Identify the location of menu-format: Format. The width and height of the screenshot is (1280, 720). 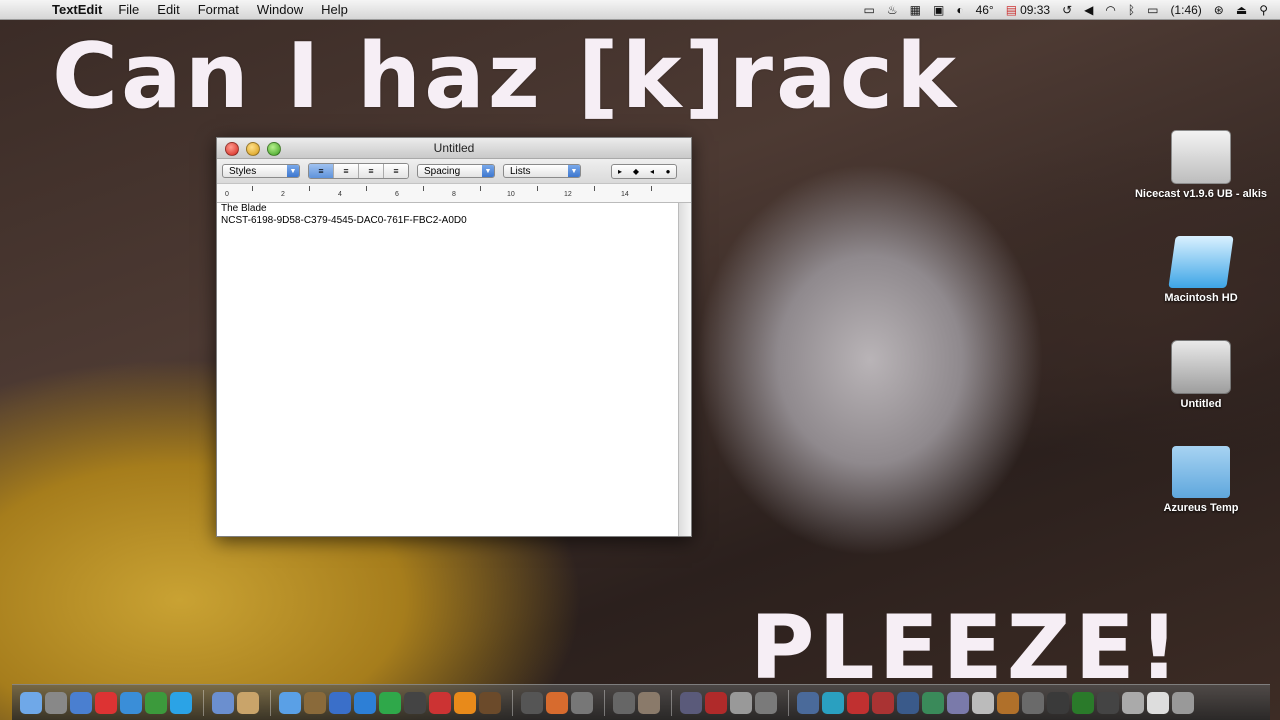
(218, 9).